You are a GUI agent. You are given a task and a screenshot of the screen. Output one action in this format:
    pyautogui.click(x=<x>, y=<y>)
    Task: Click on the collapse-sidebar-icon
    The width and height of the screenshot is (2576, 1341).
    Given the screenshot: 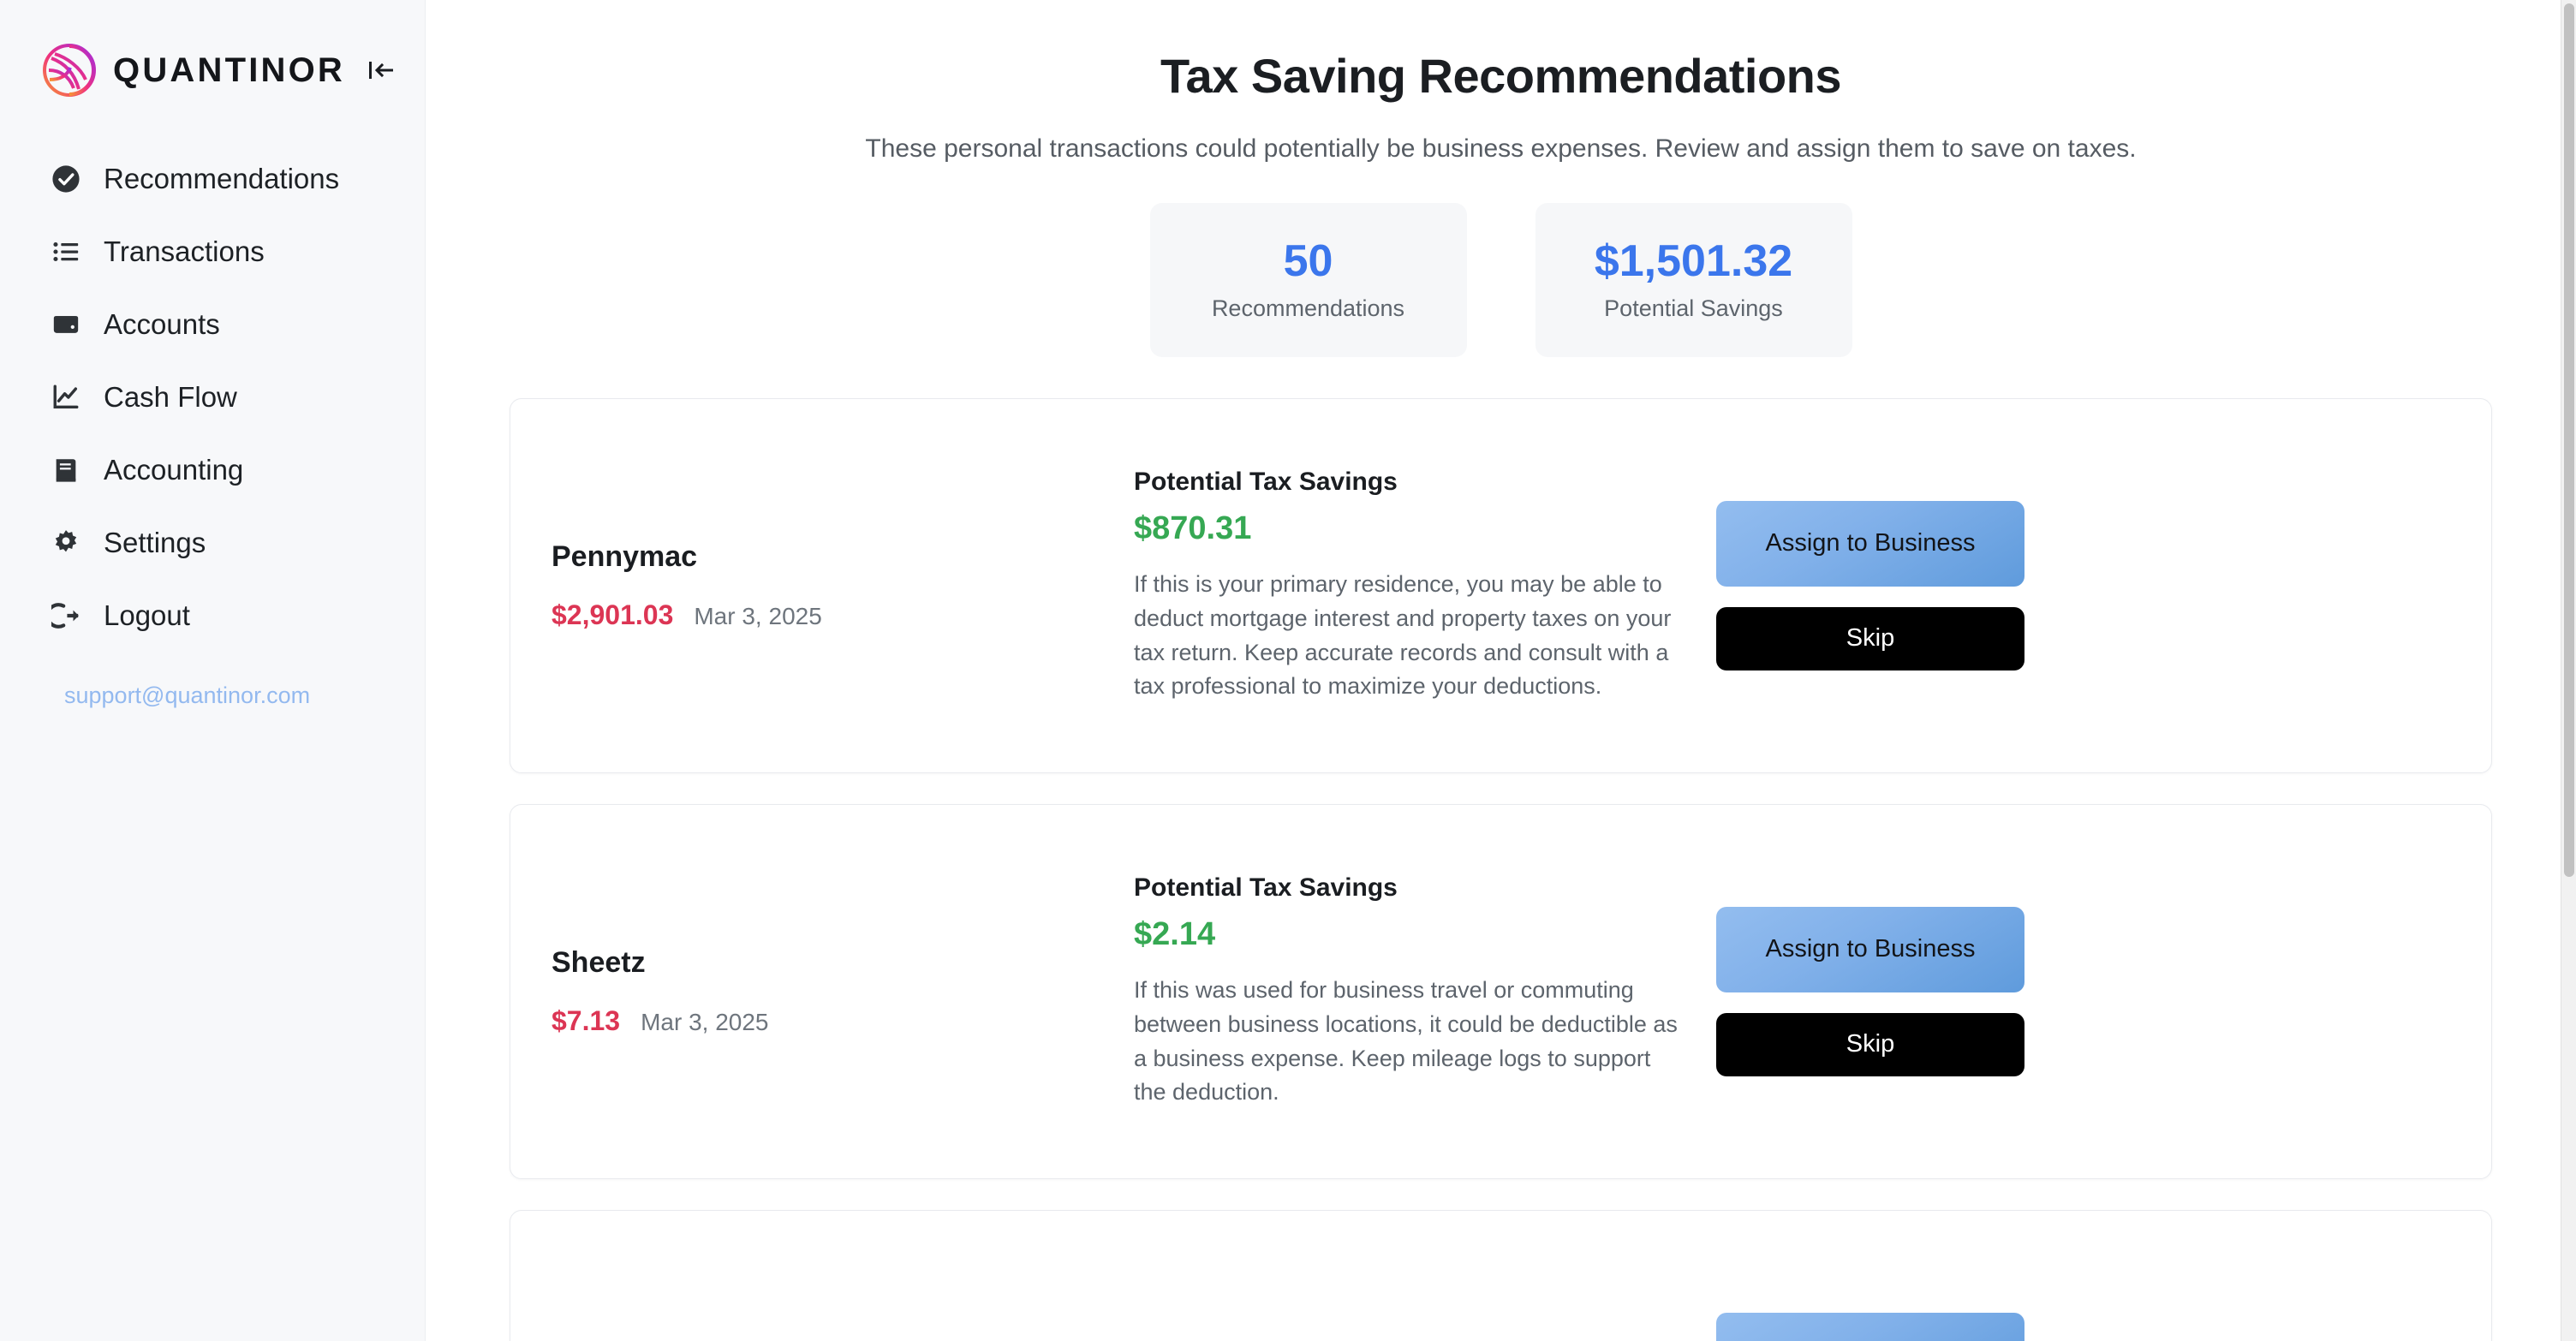 What is the action you would take?
    pyautogui.click(x=382, y=70)
    